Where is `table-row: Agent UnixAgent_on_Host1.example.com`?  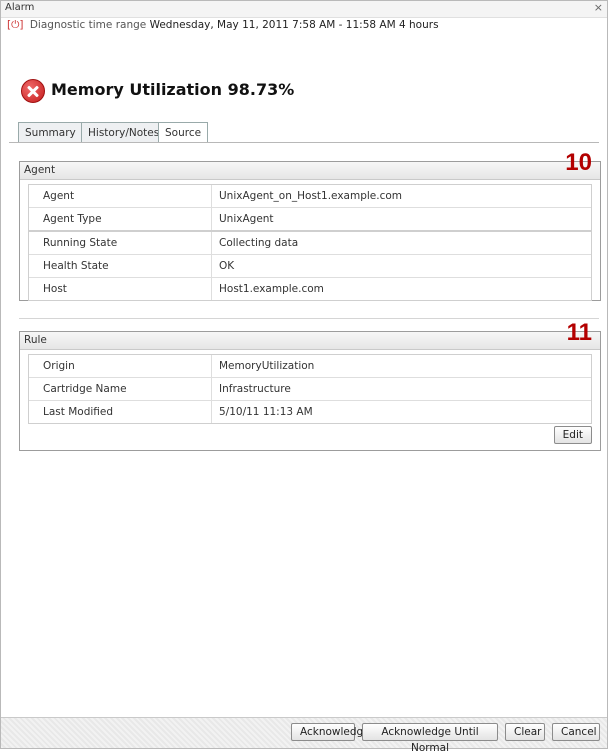 table-row: Agent UnixAgent_on_Host1.example.com is located at coordinates (310, 196).